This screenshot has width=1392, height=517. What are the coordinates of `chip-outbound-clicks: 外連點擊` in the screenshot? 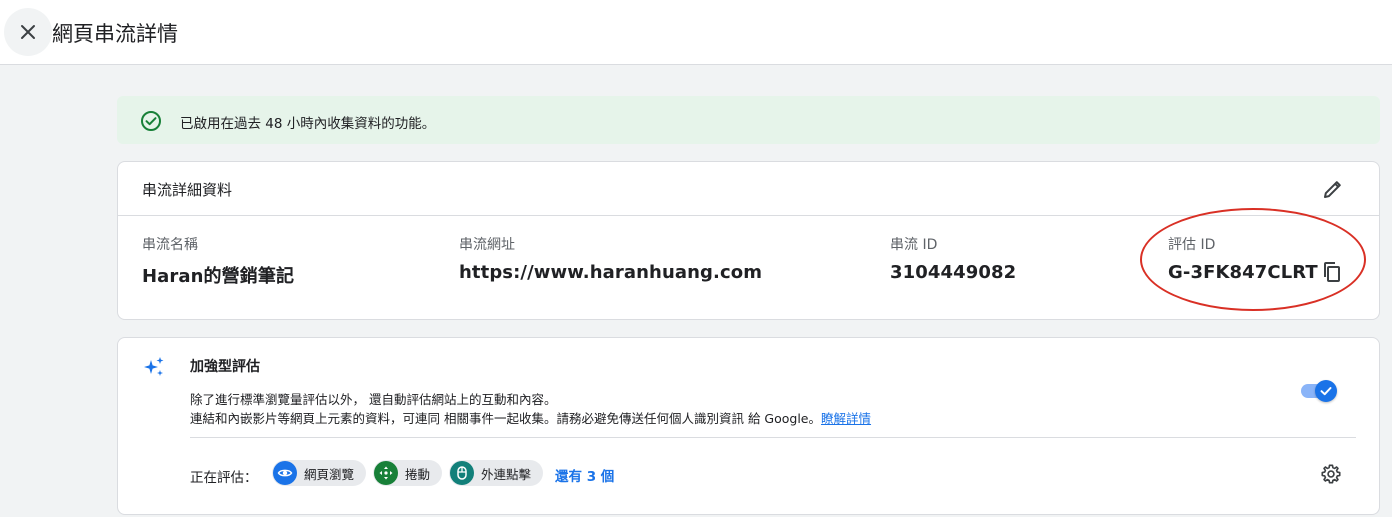 It's located at (496, 473).